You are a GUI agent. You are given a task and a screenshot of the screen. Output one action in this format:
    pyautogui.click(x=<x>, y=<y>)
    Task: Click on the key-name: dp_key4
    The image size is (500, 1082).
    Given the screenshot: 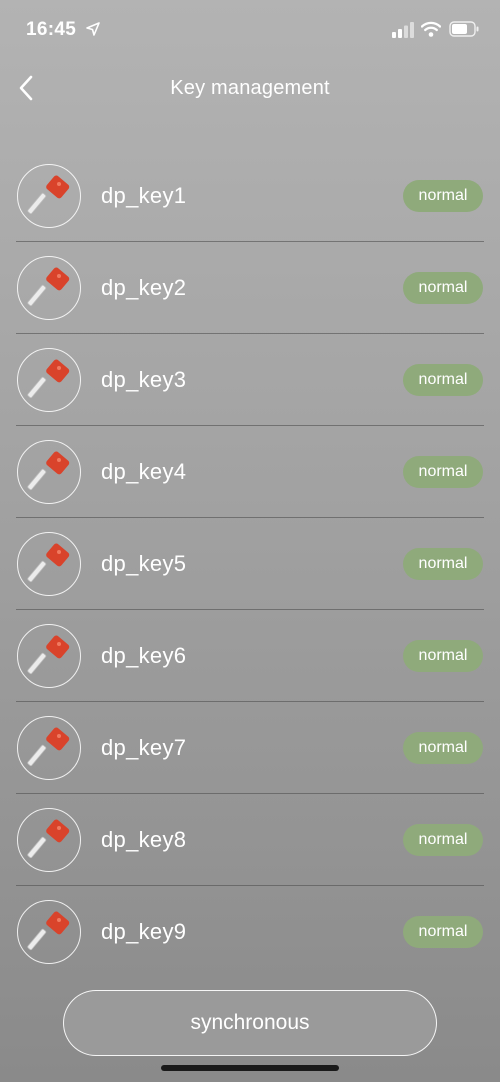 What is the action you would take?
    pyautogui.click(x=144, y=471)
    